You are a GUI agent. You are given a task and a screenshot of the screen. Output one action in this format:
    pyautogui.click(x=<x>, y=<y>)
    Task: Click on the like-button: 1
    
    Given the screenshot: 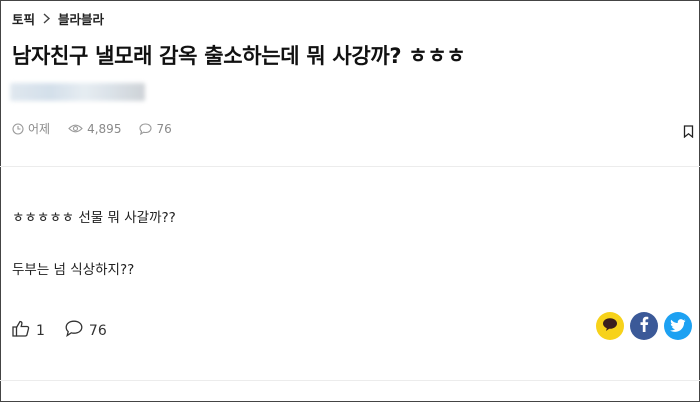 What is the action you would take?
    pyautogui.click(x=28, y=330)
    